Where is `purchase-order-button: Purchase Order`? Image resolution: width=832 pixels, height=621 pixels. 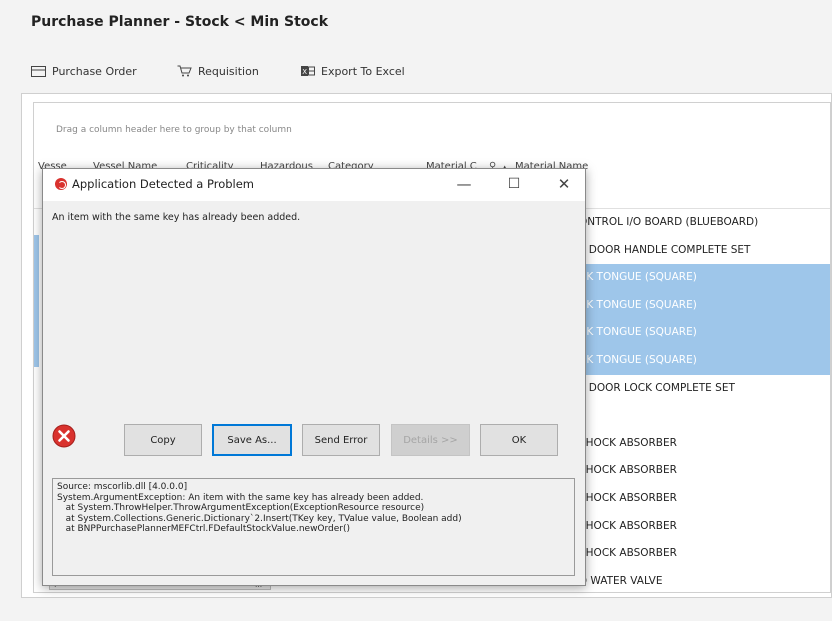
purchase-order-button: Purchase Order is located at coordinates (84, 71).